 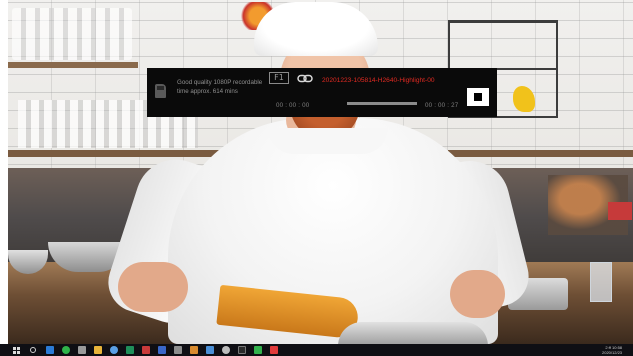 What do you see at coordinates (194, 350) in the screenshot?
I see `photo-icon` at bounding box center [194, 350].